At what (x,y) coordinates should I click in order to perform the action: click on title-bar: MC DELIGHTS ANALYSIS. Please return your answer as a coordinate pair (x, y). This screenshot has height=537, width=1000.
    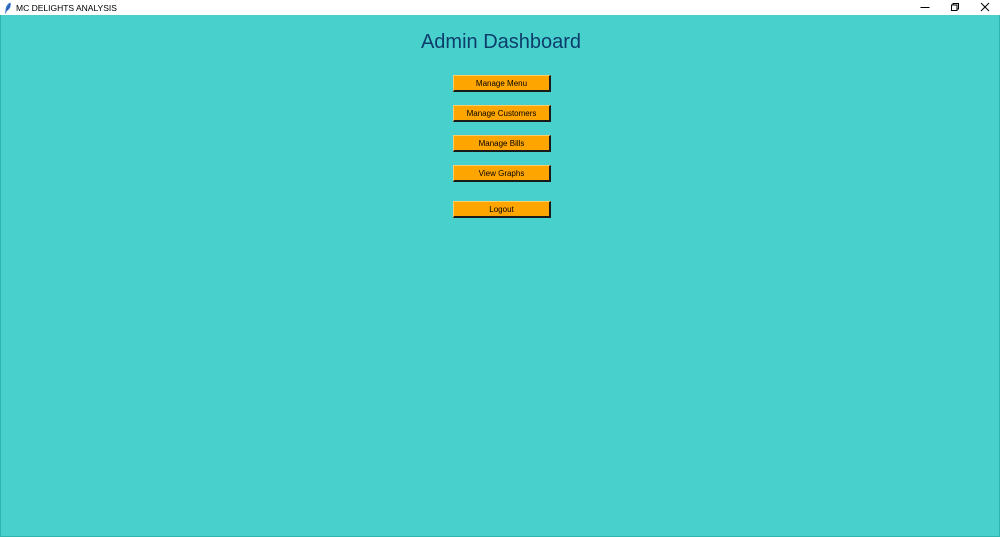
    Looking at the image, I should click on (500, 7).